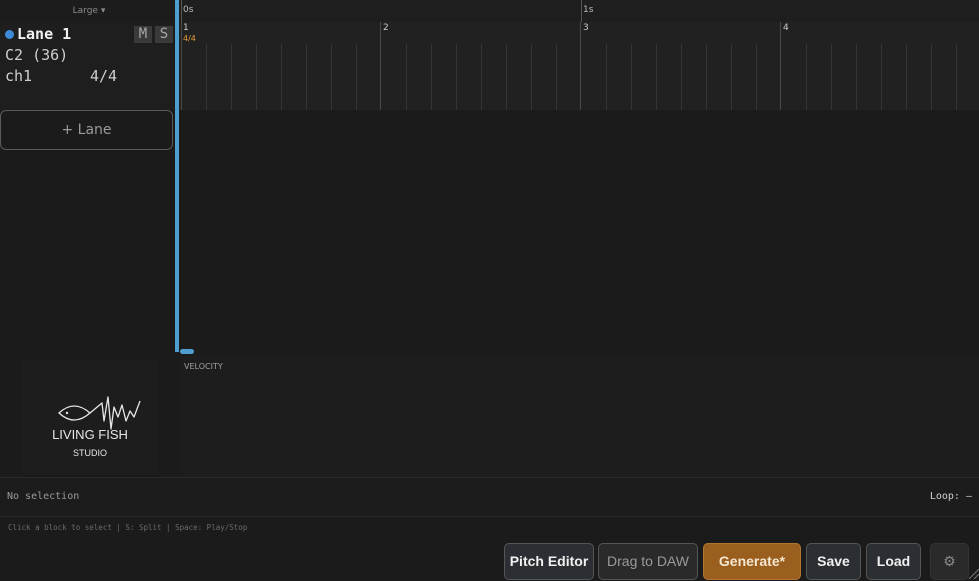  Describe the element at coordinates (104, 76) in the screenshot. I see `lane-meter: 4/4` at that location.